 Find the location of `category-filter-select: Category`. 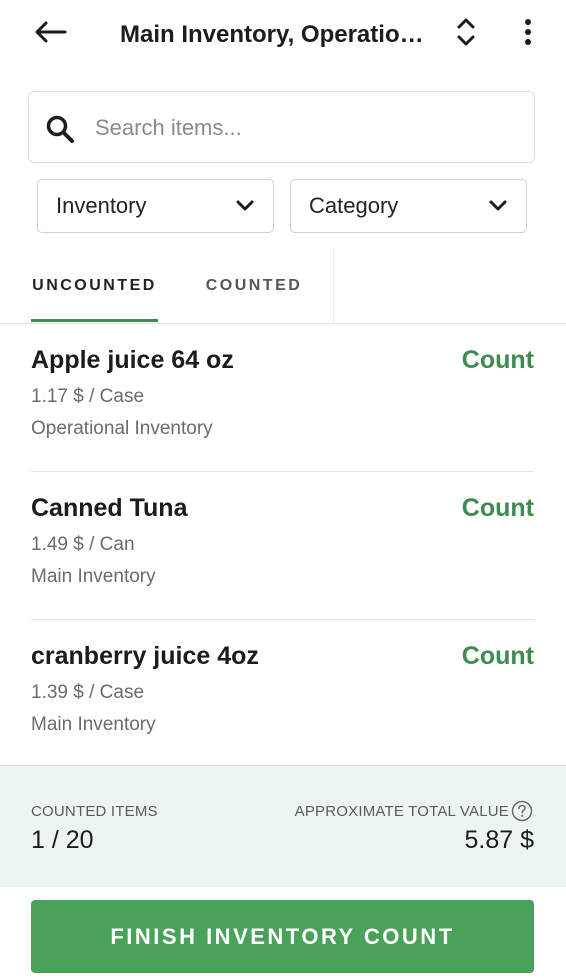

category-filter-select: Category is located at coordinates (408, 206).